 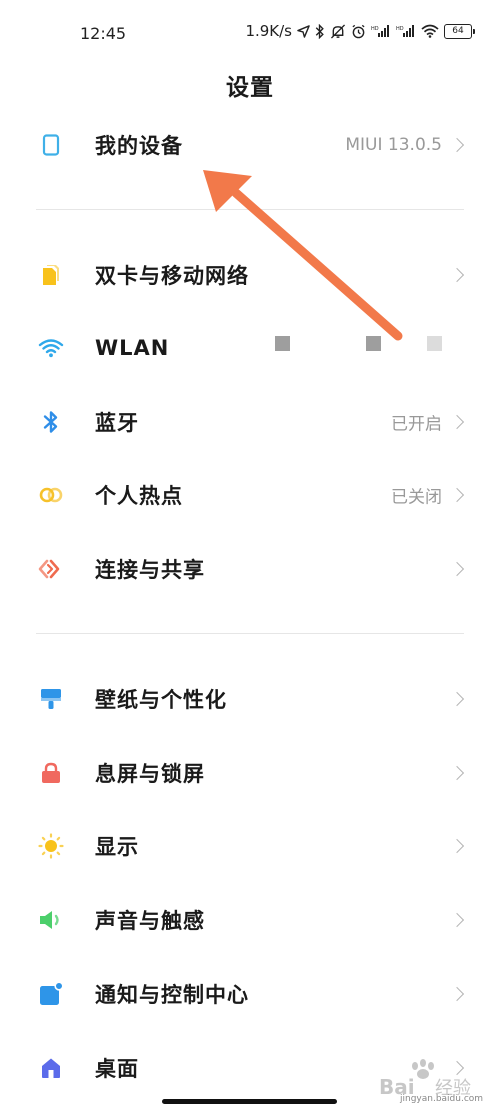 What do you see at coordinates (51, 348) in the screenshot?
I see `wifi-icon` at bounding box center [51, 348].